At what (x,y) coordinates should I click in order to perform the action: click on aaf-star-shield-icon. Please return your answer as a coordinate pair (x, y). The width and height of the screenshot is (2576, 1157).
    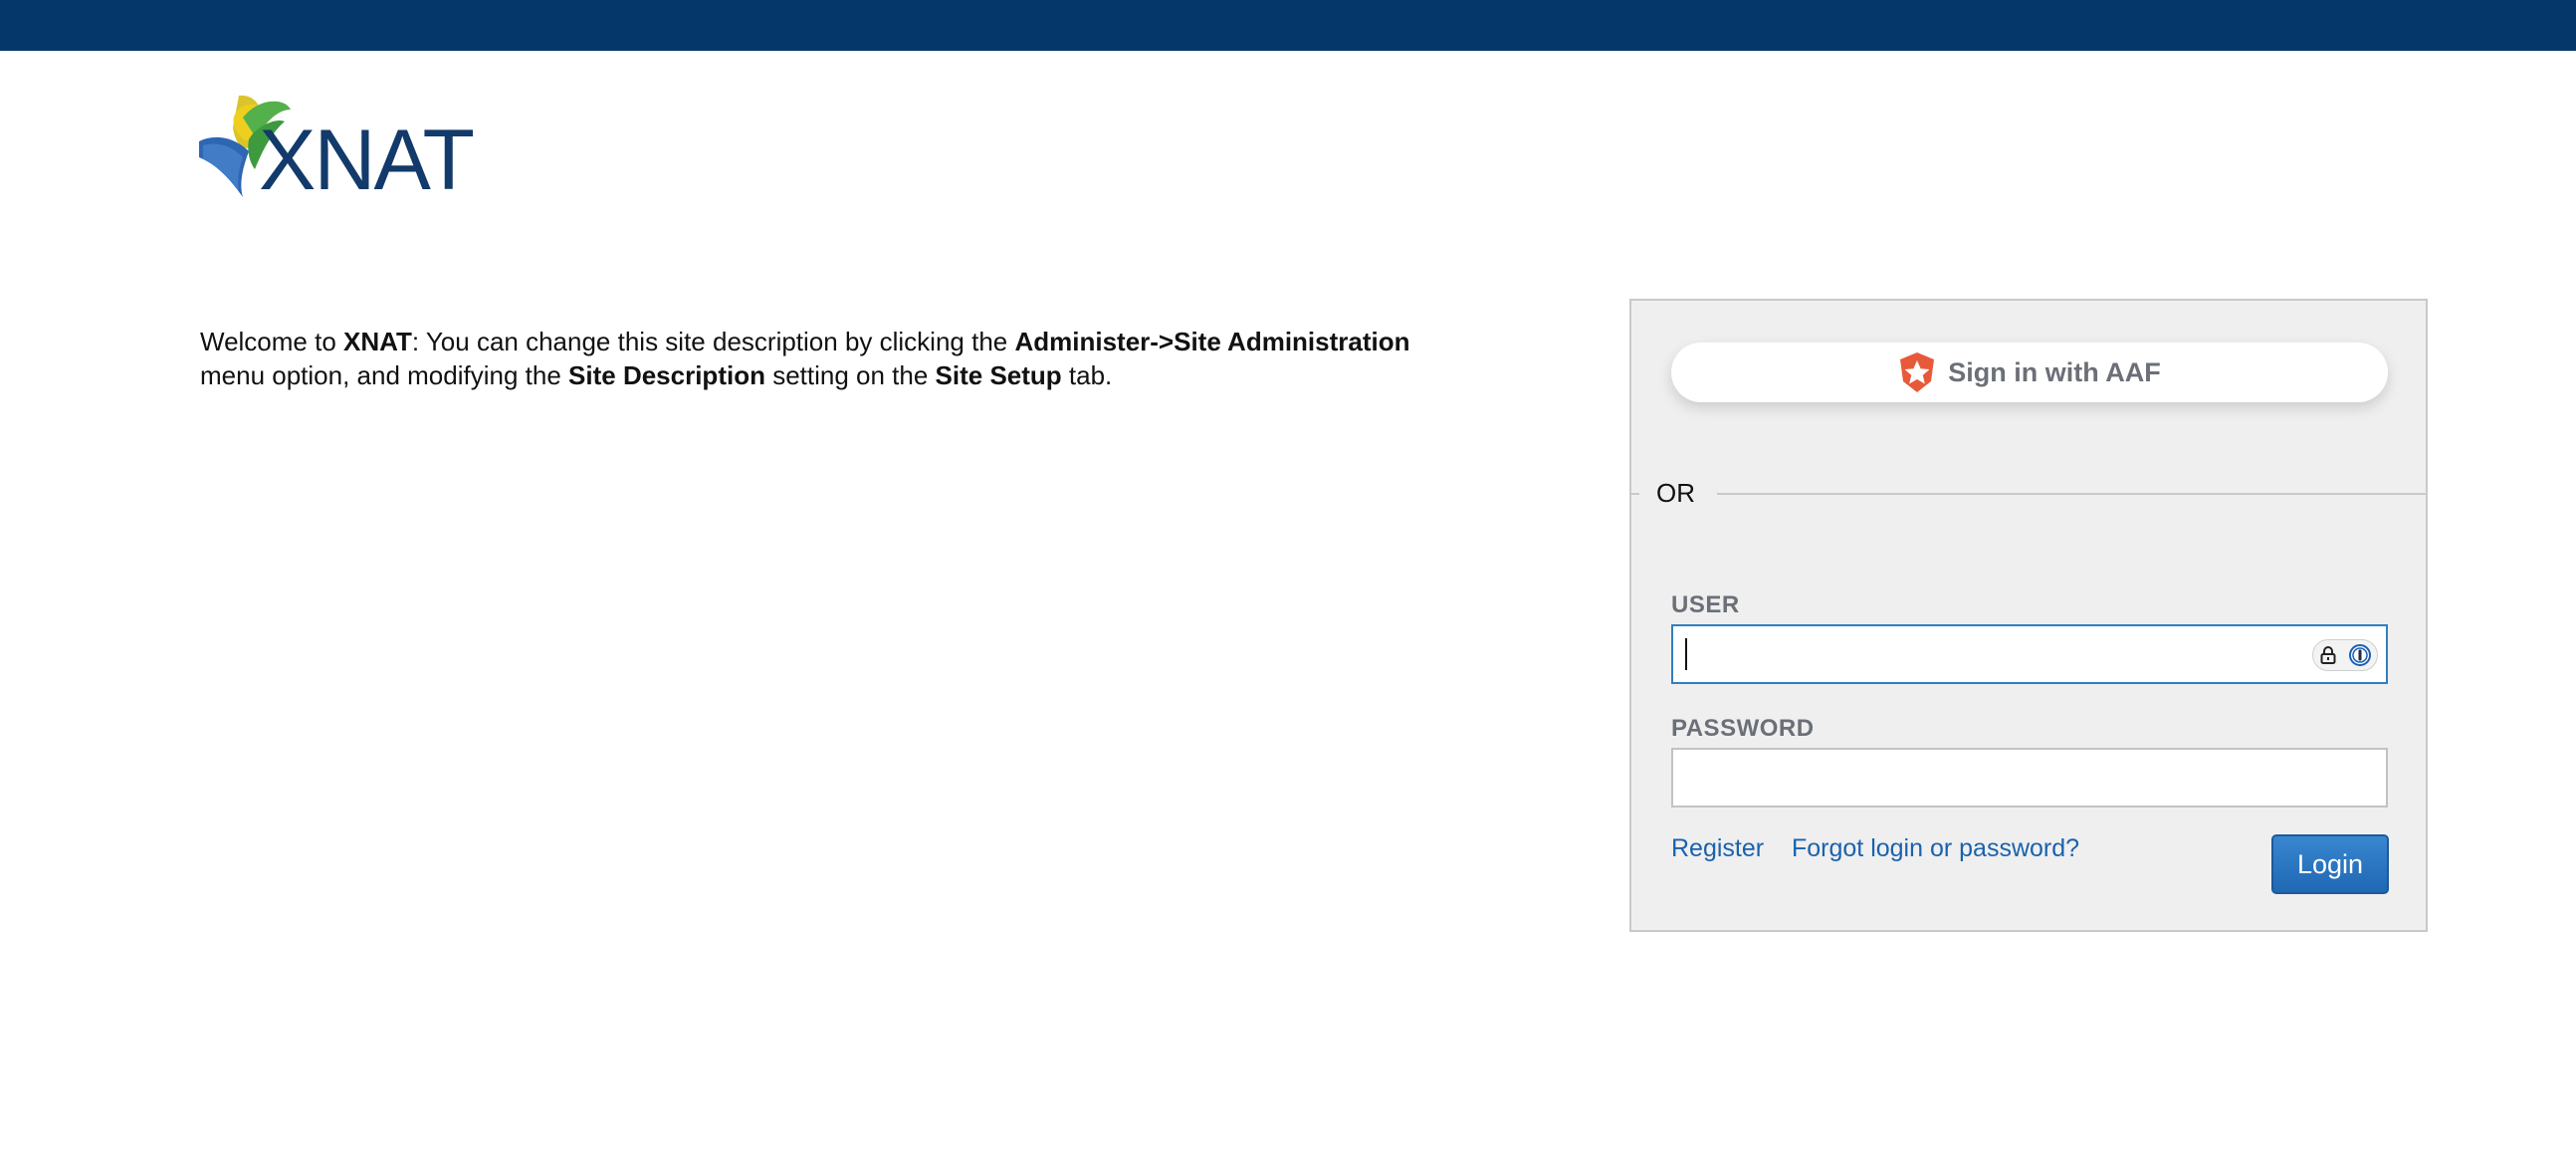
    Looking at the image, I should click on (1917, 372).